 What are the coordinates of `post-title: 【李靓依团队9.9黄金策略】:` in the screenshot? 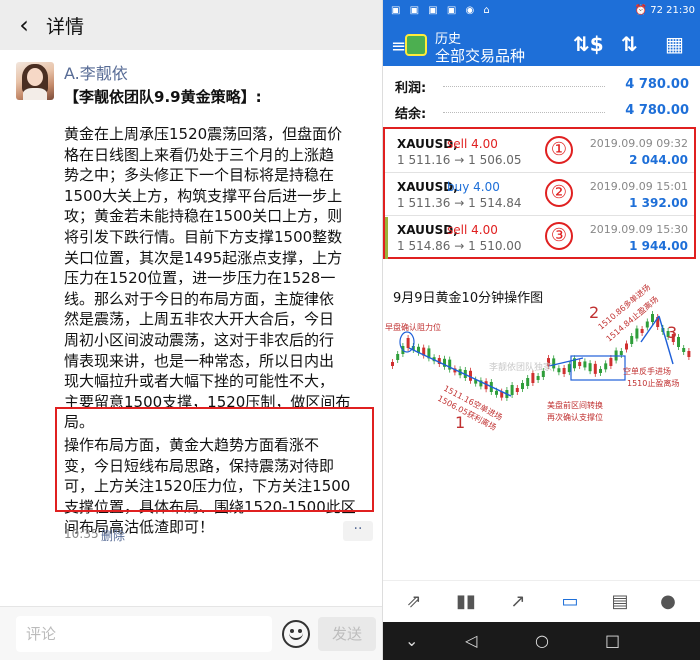 It's located at (163, 97).